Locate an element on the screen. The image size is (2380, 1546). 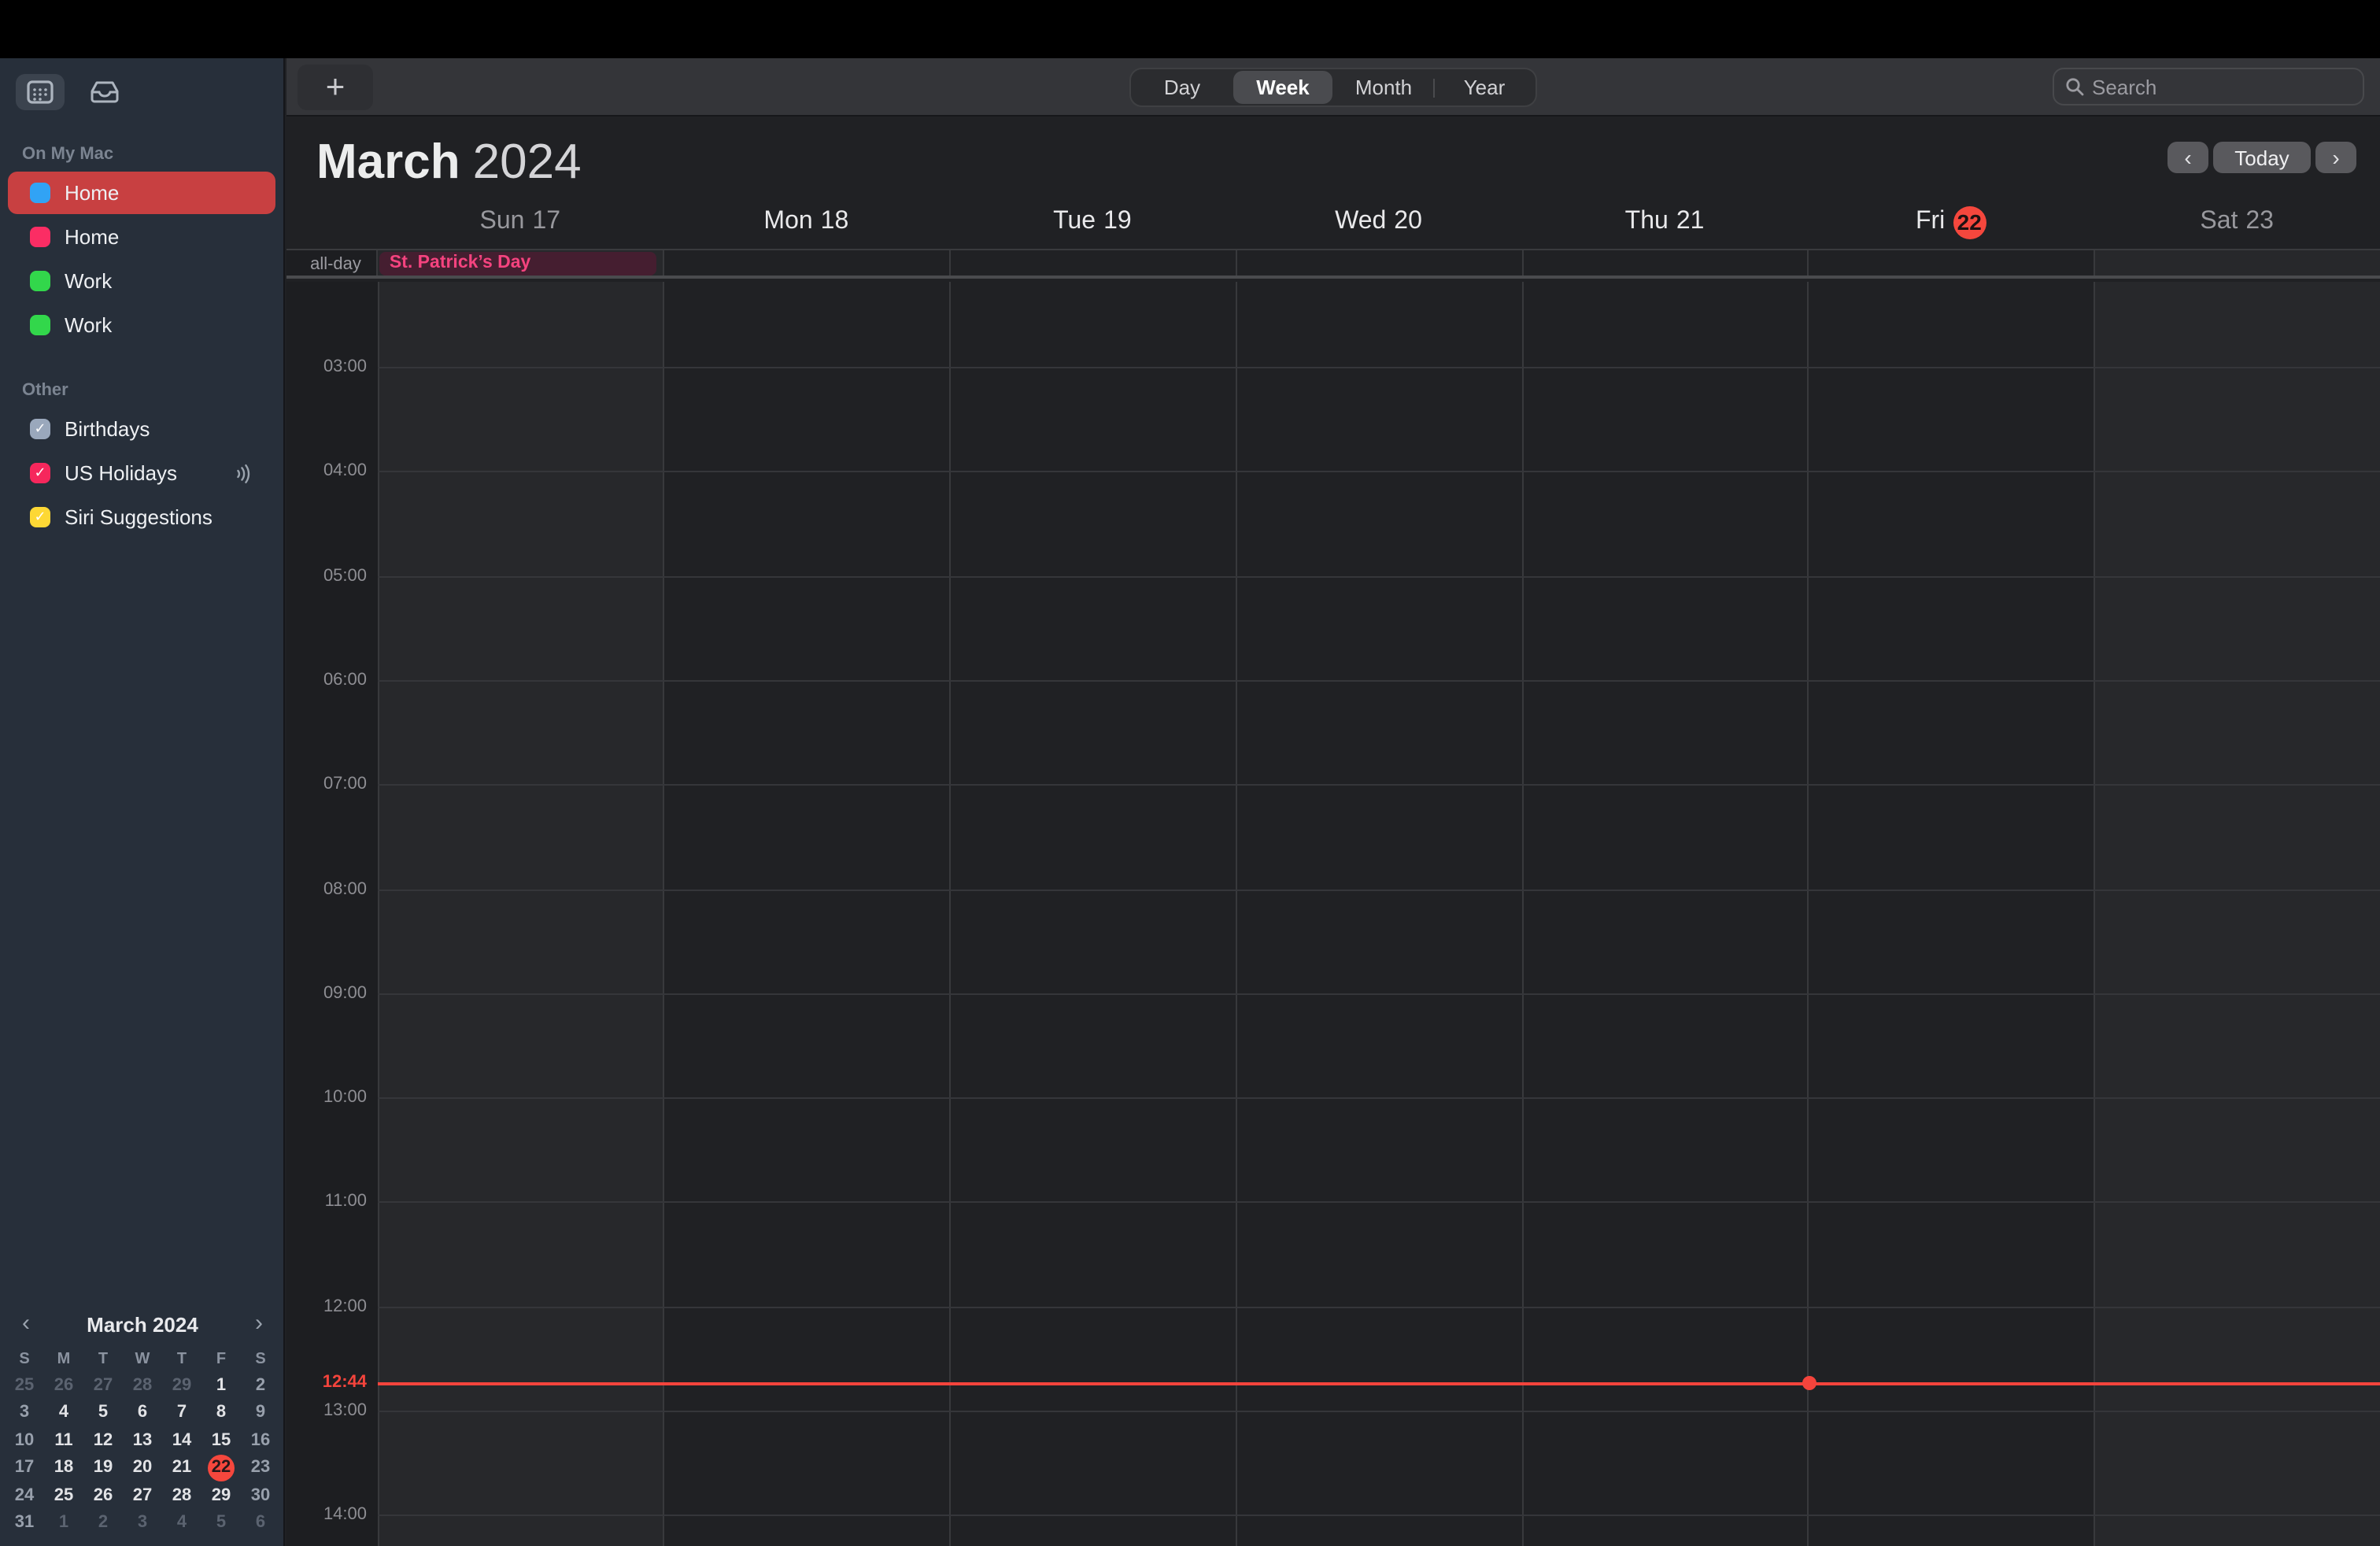
view-tab-day: Day is located at coordinates (1182, 87).